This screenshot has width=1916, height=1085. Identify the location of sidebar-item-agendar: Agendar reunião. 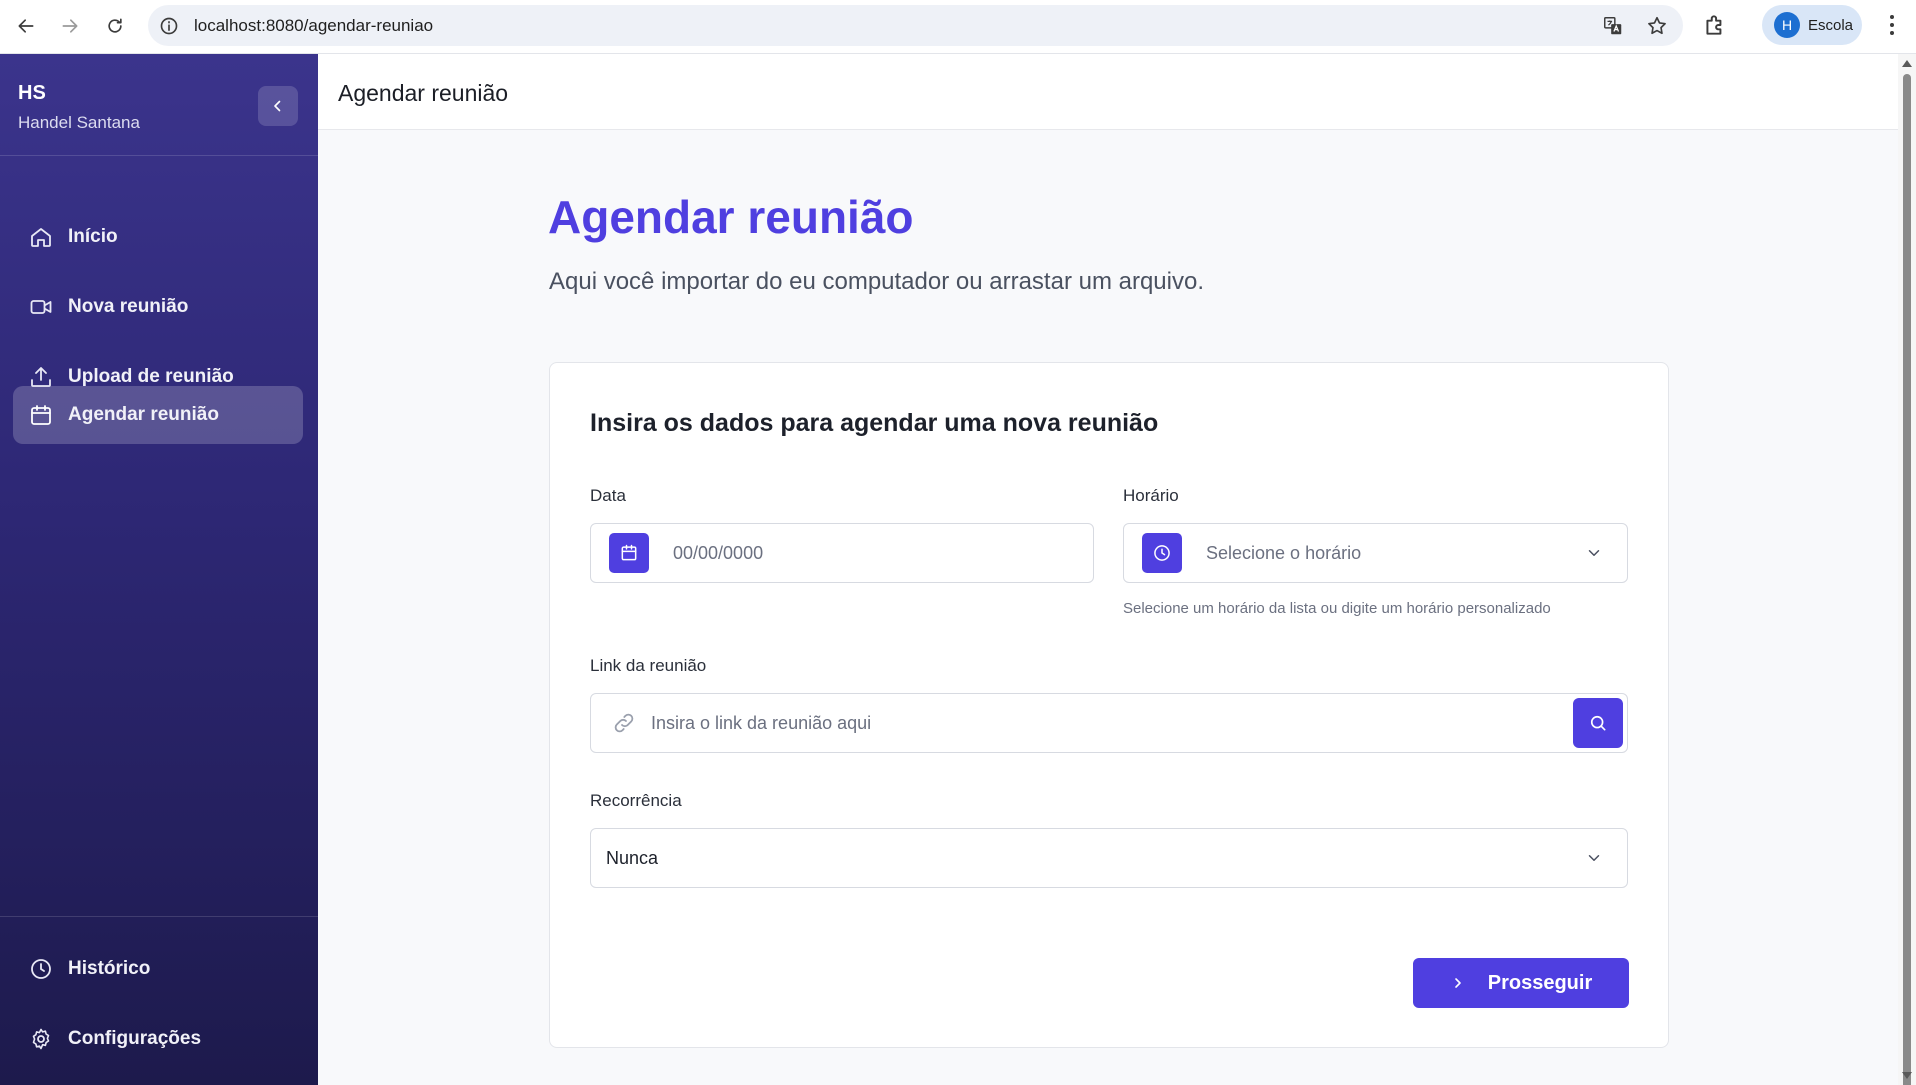
(158, 415).